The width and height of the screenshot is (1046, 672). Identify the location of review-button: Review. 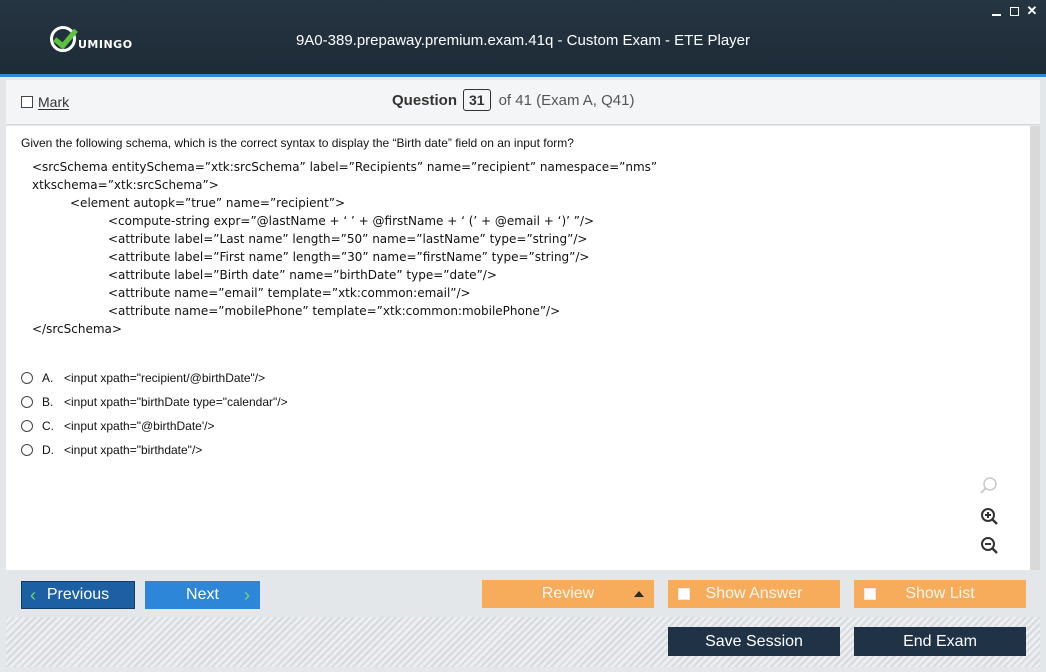
(568, 594).